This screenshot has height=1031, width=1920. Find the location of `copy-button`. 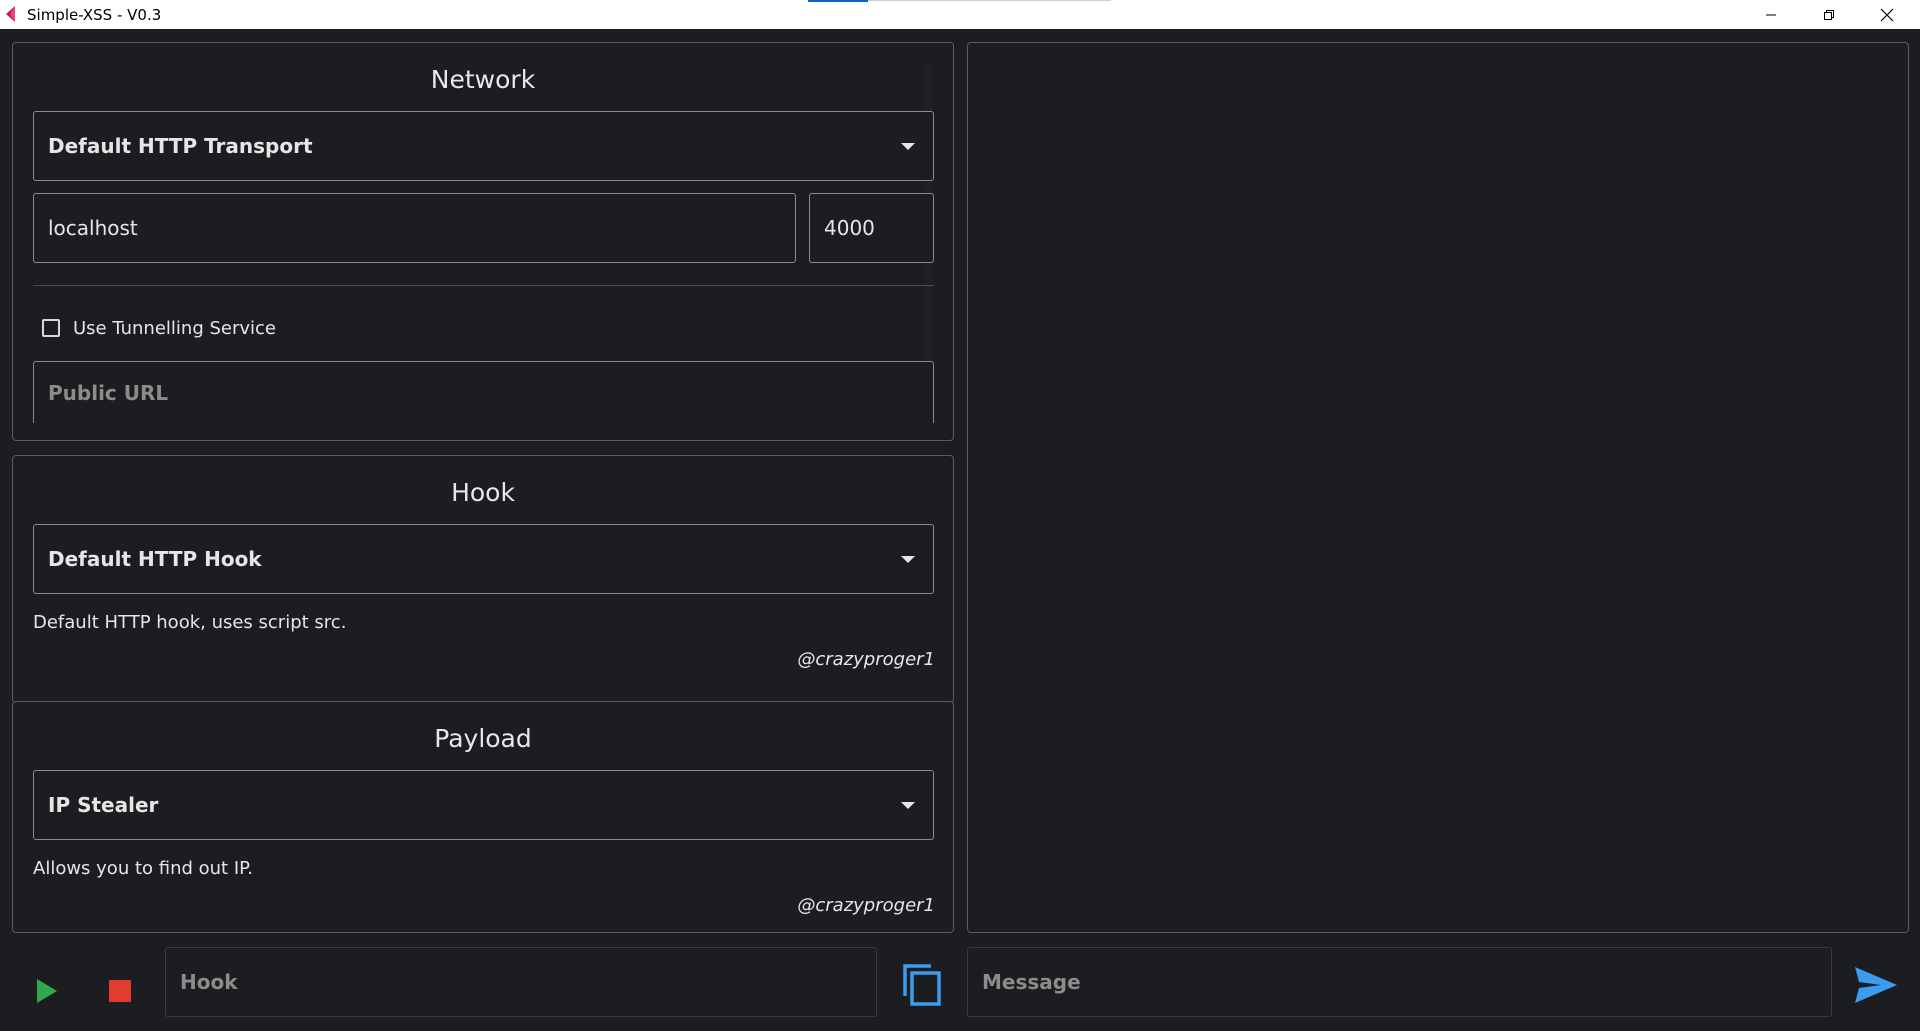

copy-button is located at coordinates (922, 985).